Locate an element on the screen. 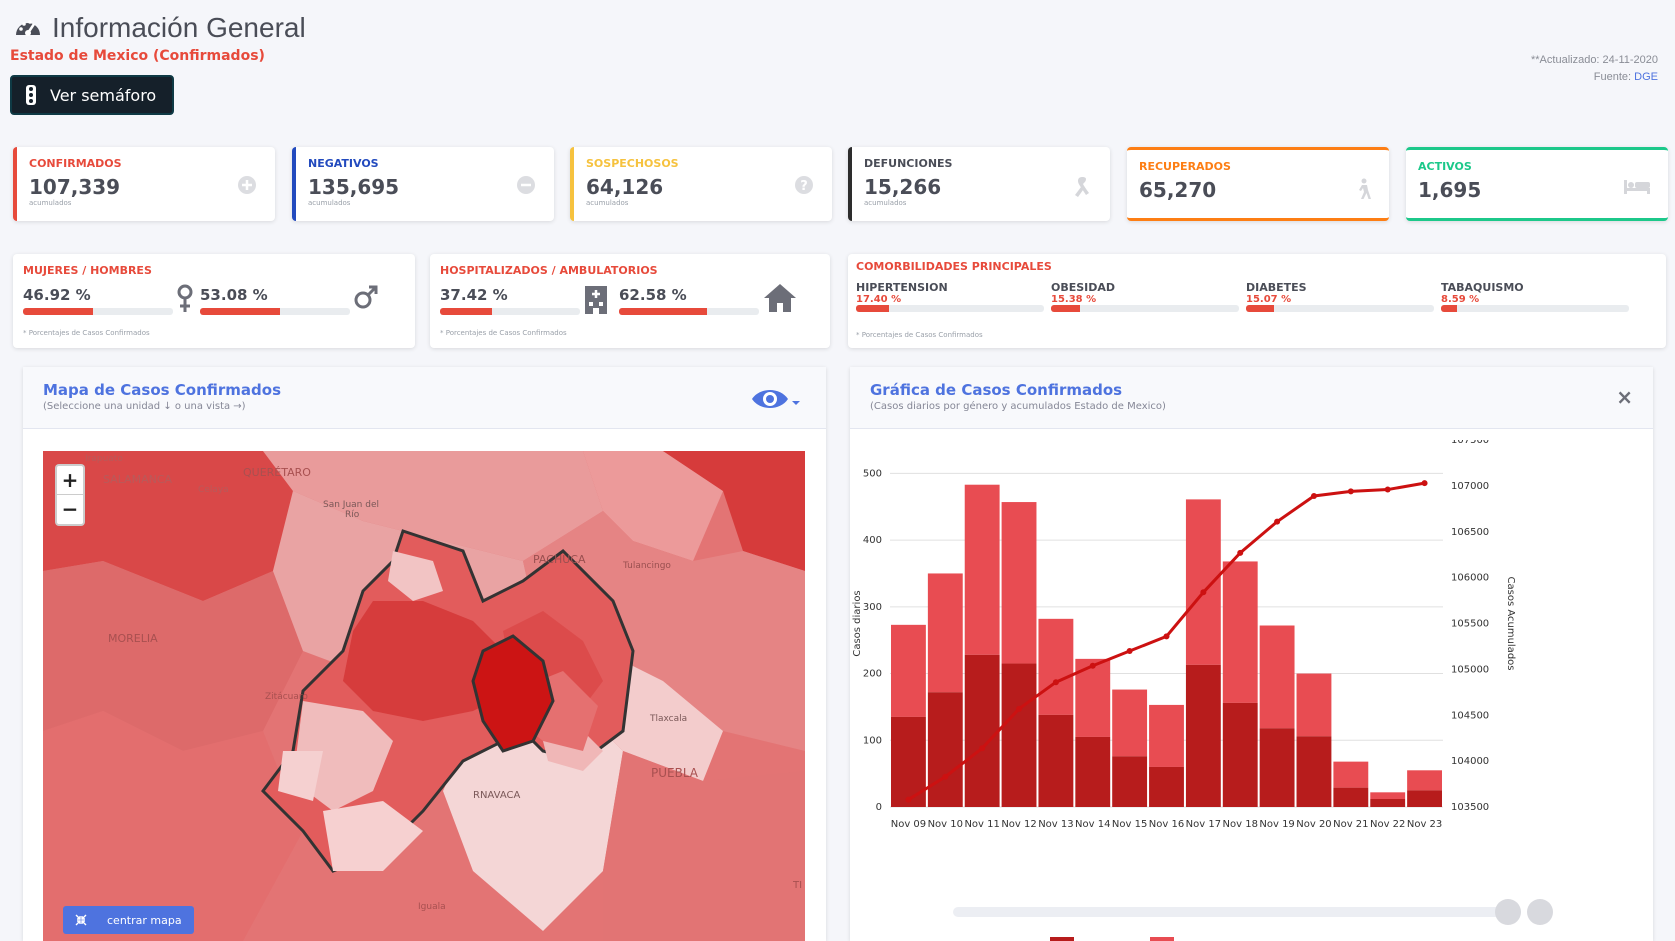 This screenshot has width=1675, height=941. hosp-pct: 37.42 % is located at coordinates (474, 295).